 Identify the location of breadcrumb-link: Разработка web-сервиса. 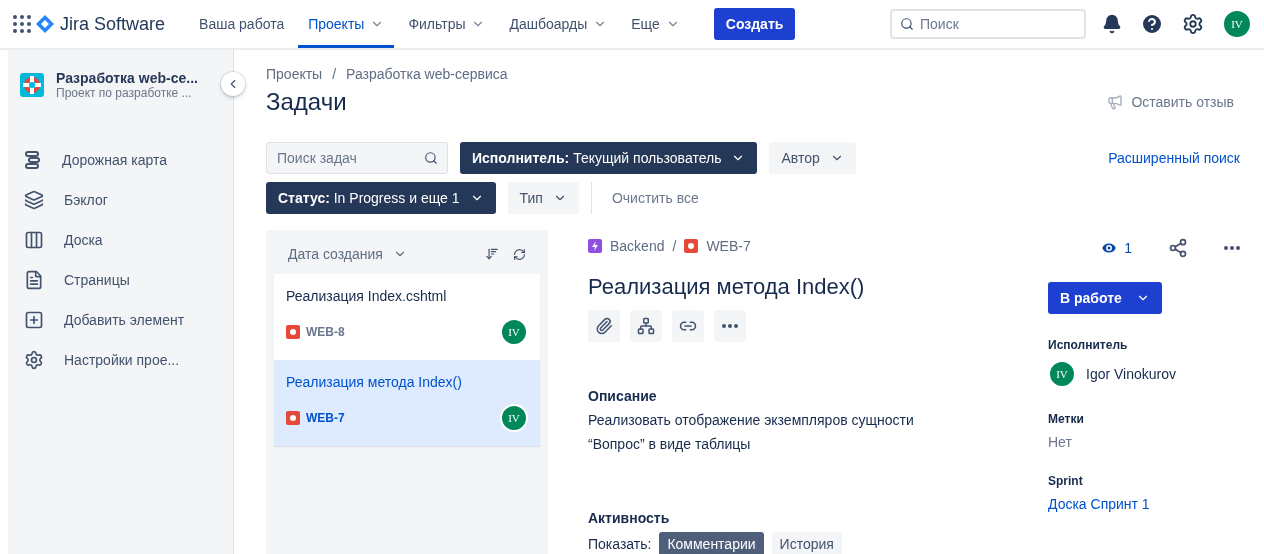
(427, 74).